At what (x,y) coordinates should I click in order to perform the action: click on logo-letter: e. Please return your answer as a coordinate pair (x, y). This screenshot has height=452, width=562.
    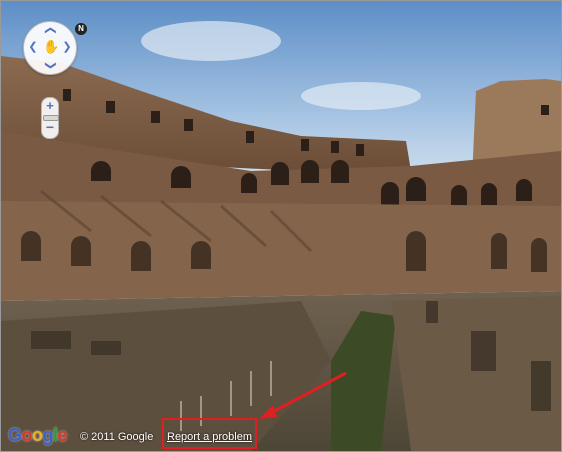
    Looking at the image, I should click on (62, 435).